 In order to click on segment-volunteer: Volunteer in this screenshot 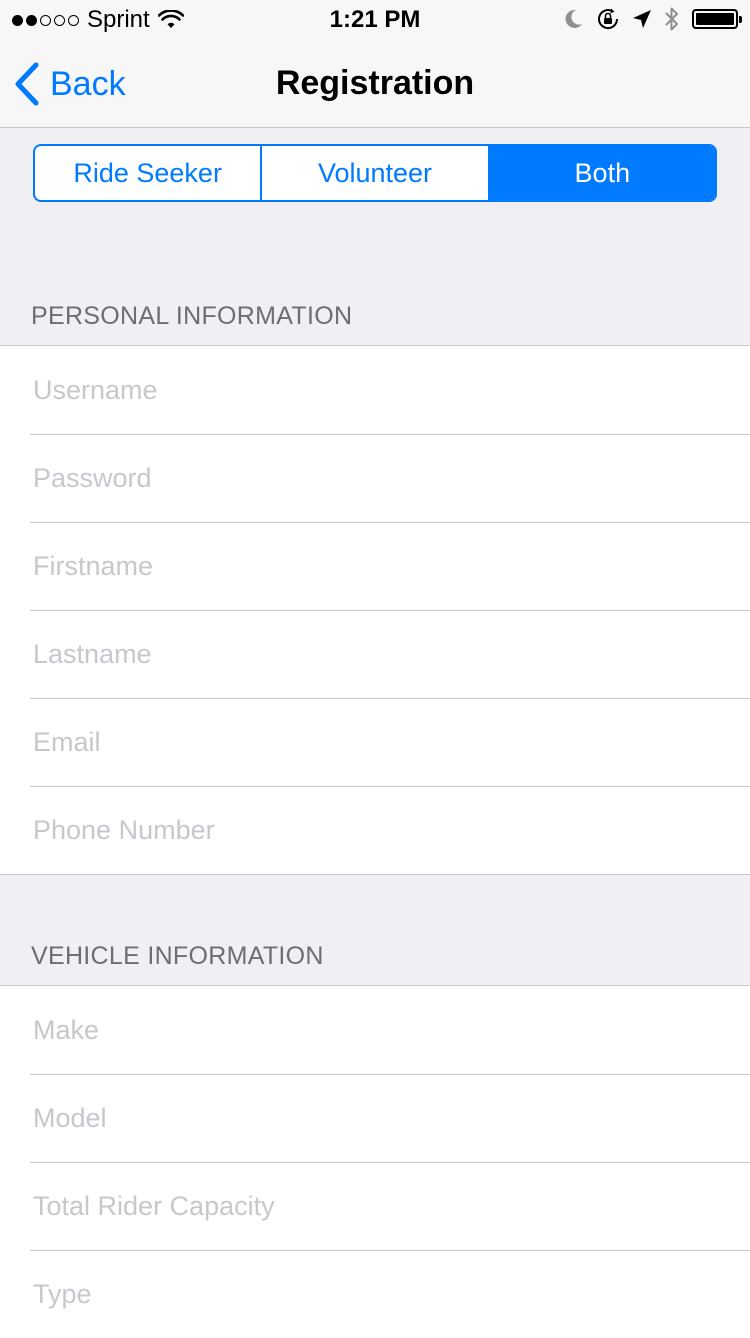, I will do `click(373, 173)`.